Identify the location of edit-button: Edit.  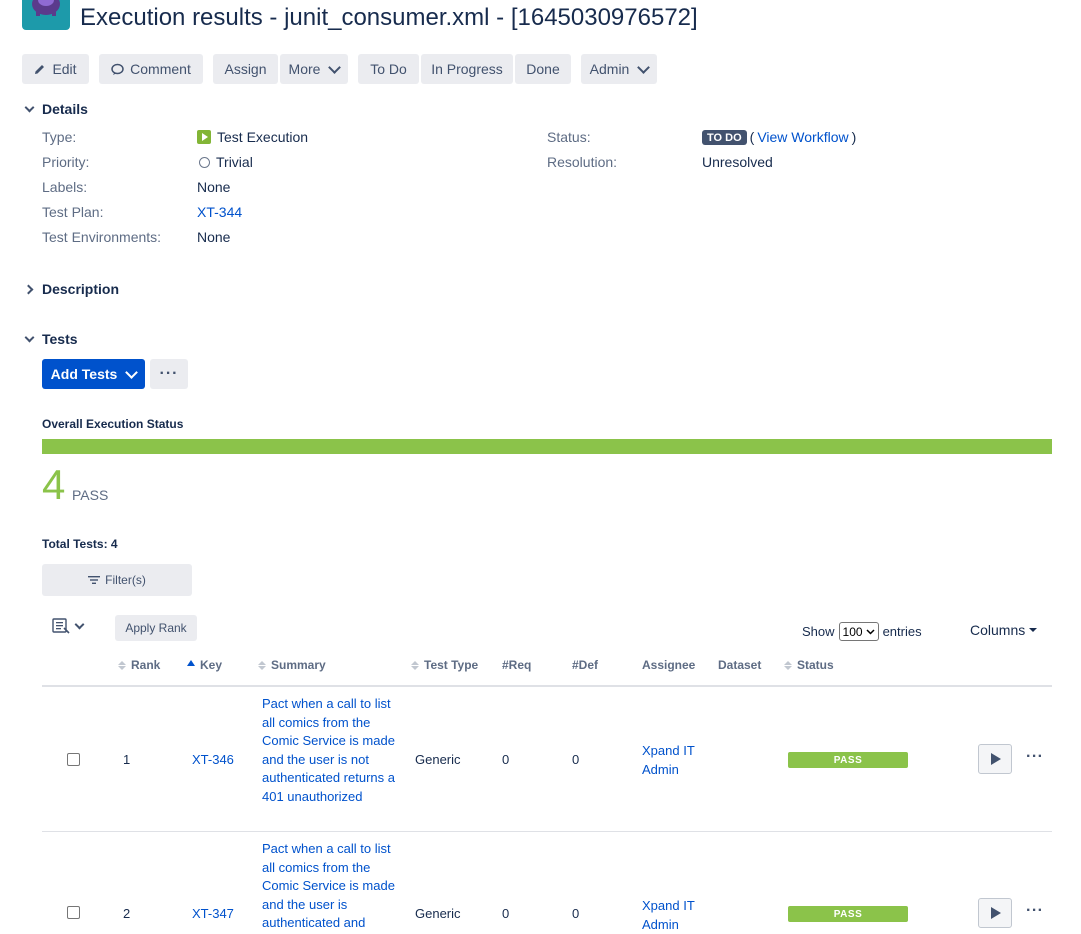
(55, 69).